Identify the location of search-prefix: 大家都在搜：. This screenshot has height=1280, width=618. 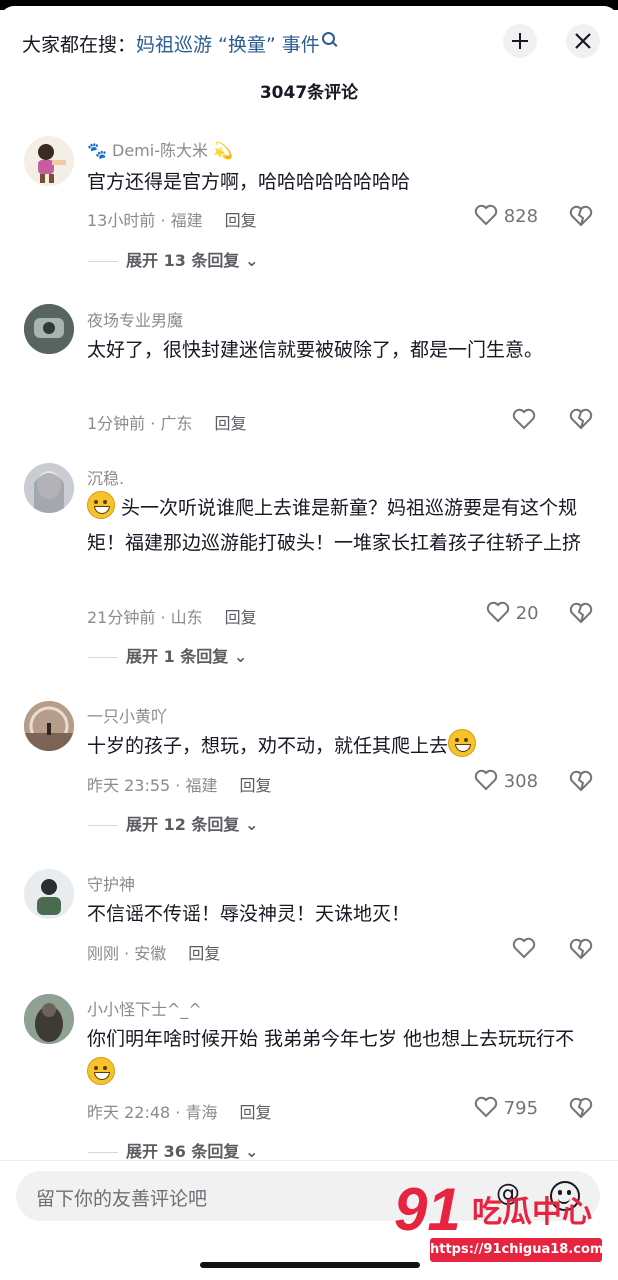
(79, 45).